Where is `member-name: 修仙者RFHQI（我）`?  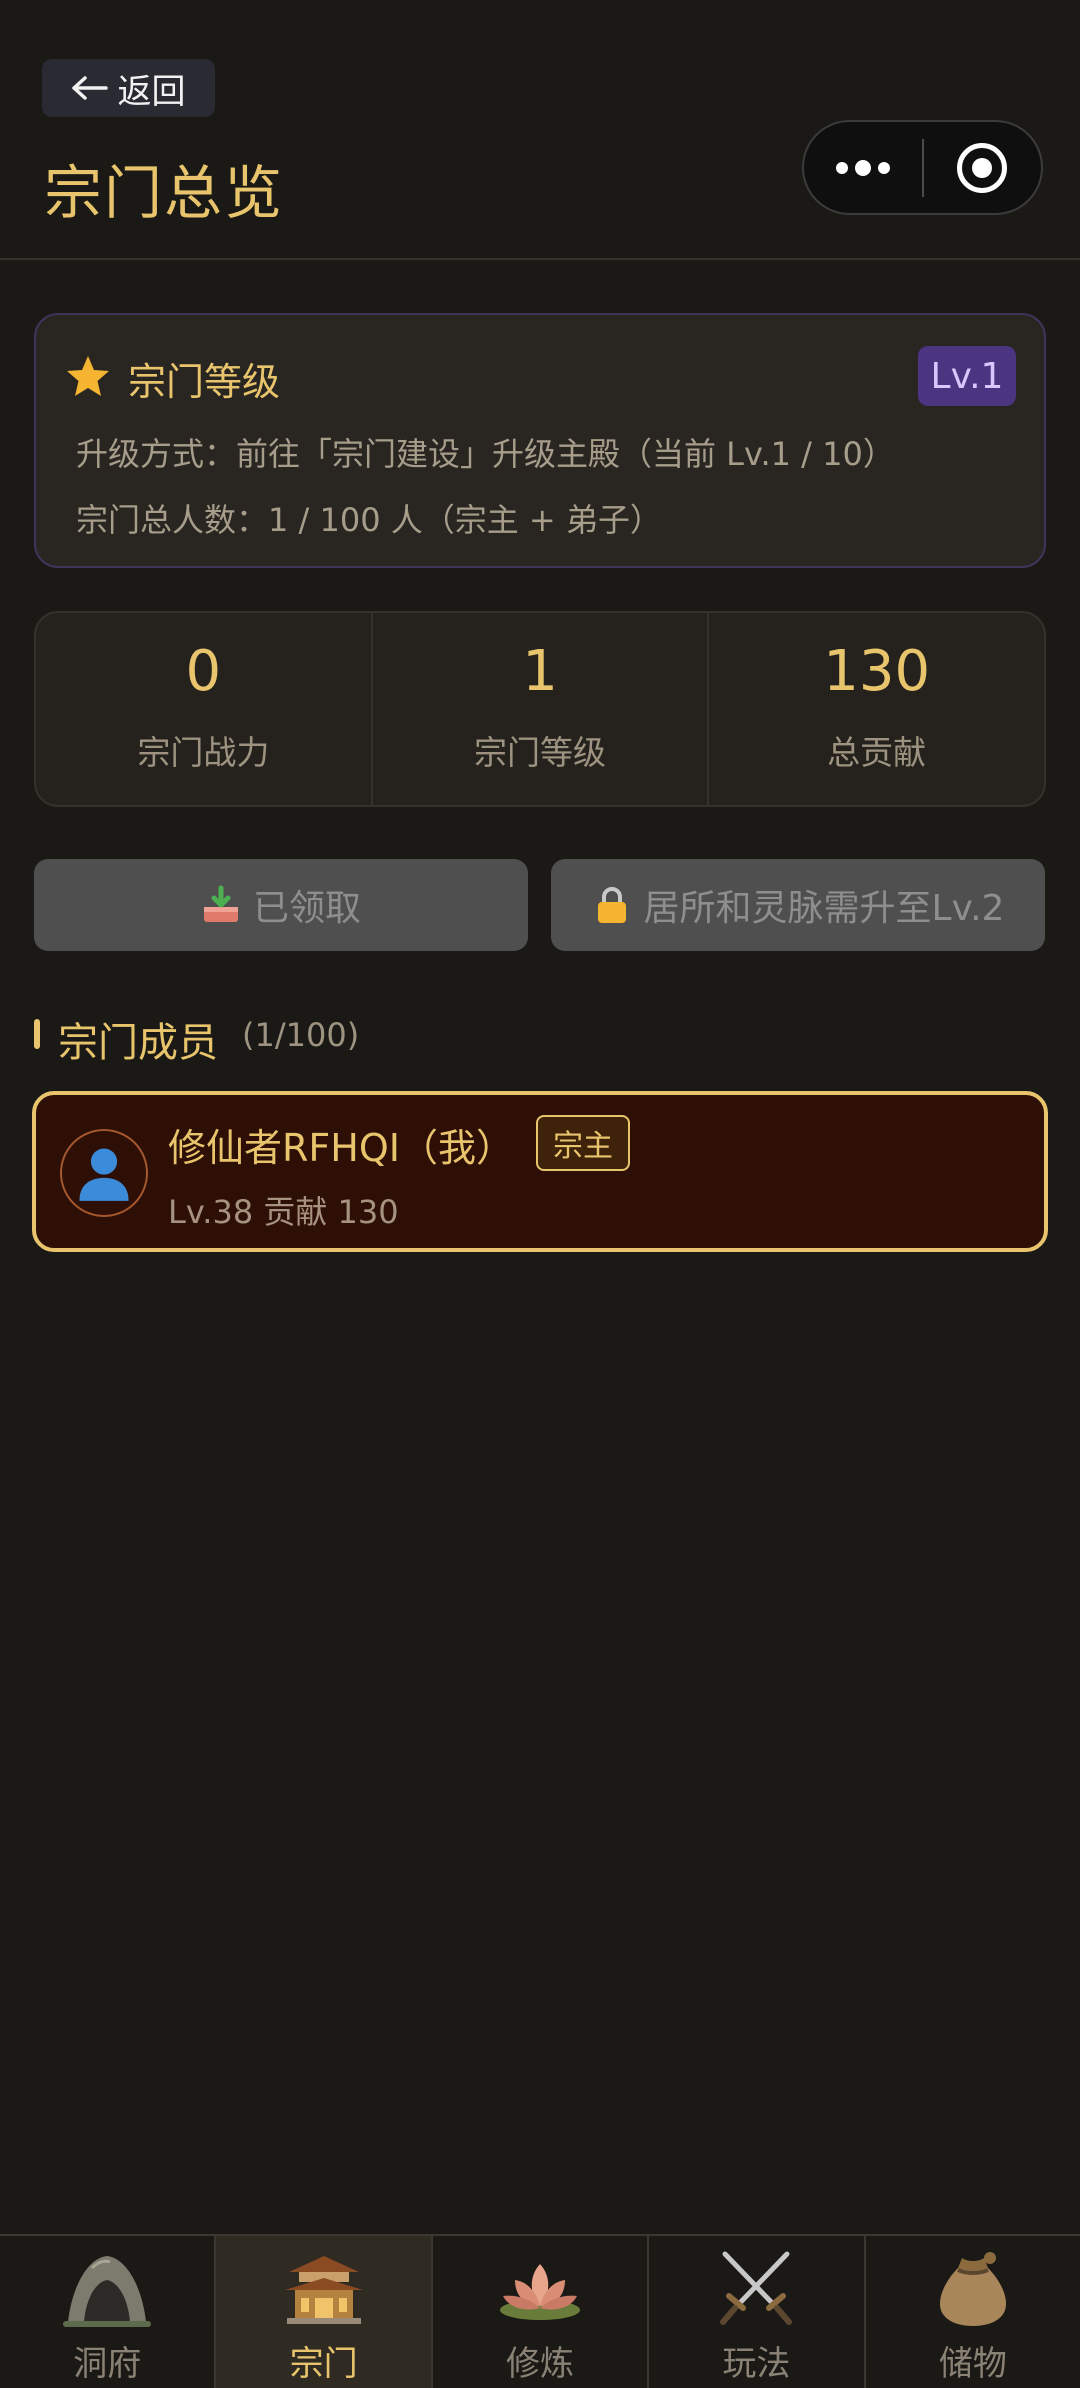
member-name: 修仙者RFHQI（我） is located at coordinates (341, 1148).